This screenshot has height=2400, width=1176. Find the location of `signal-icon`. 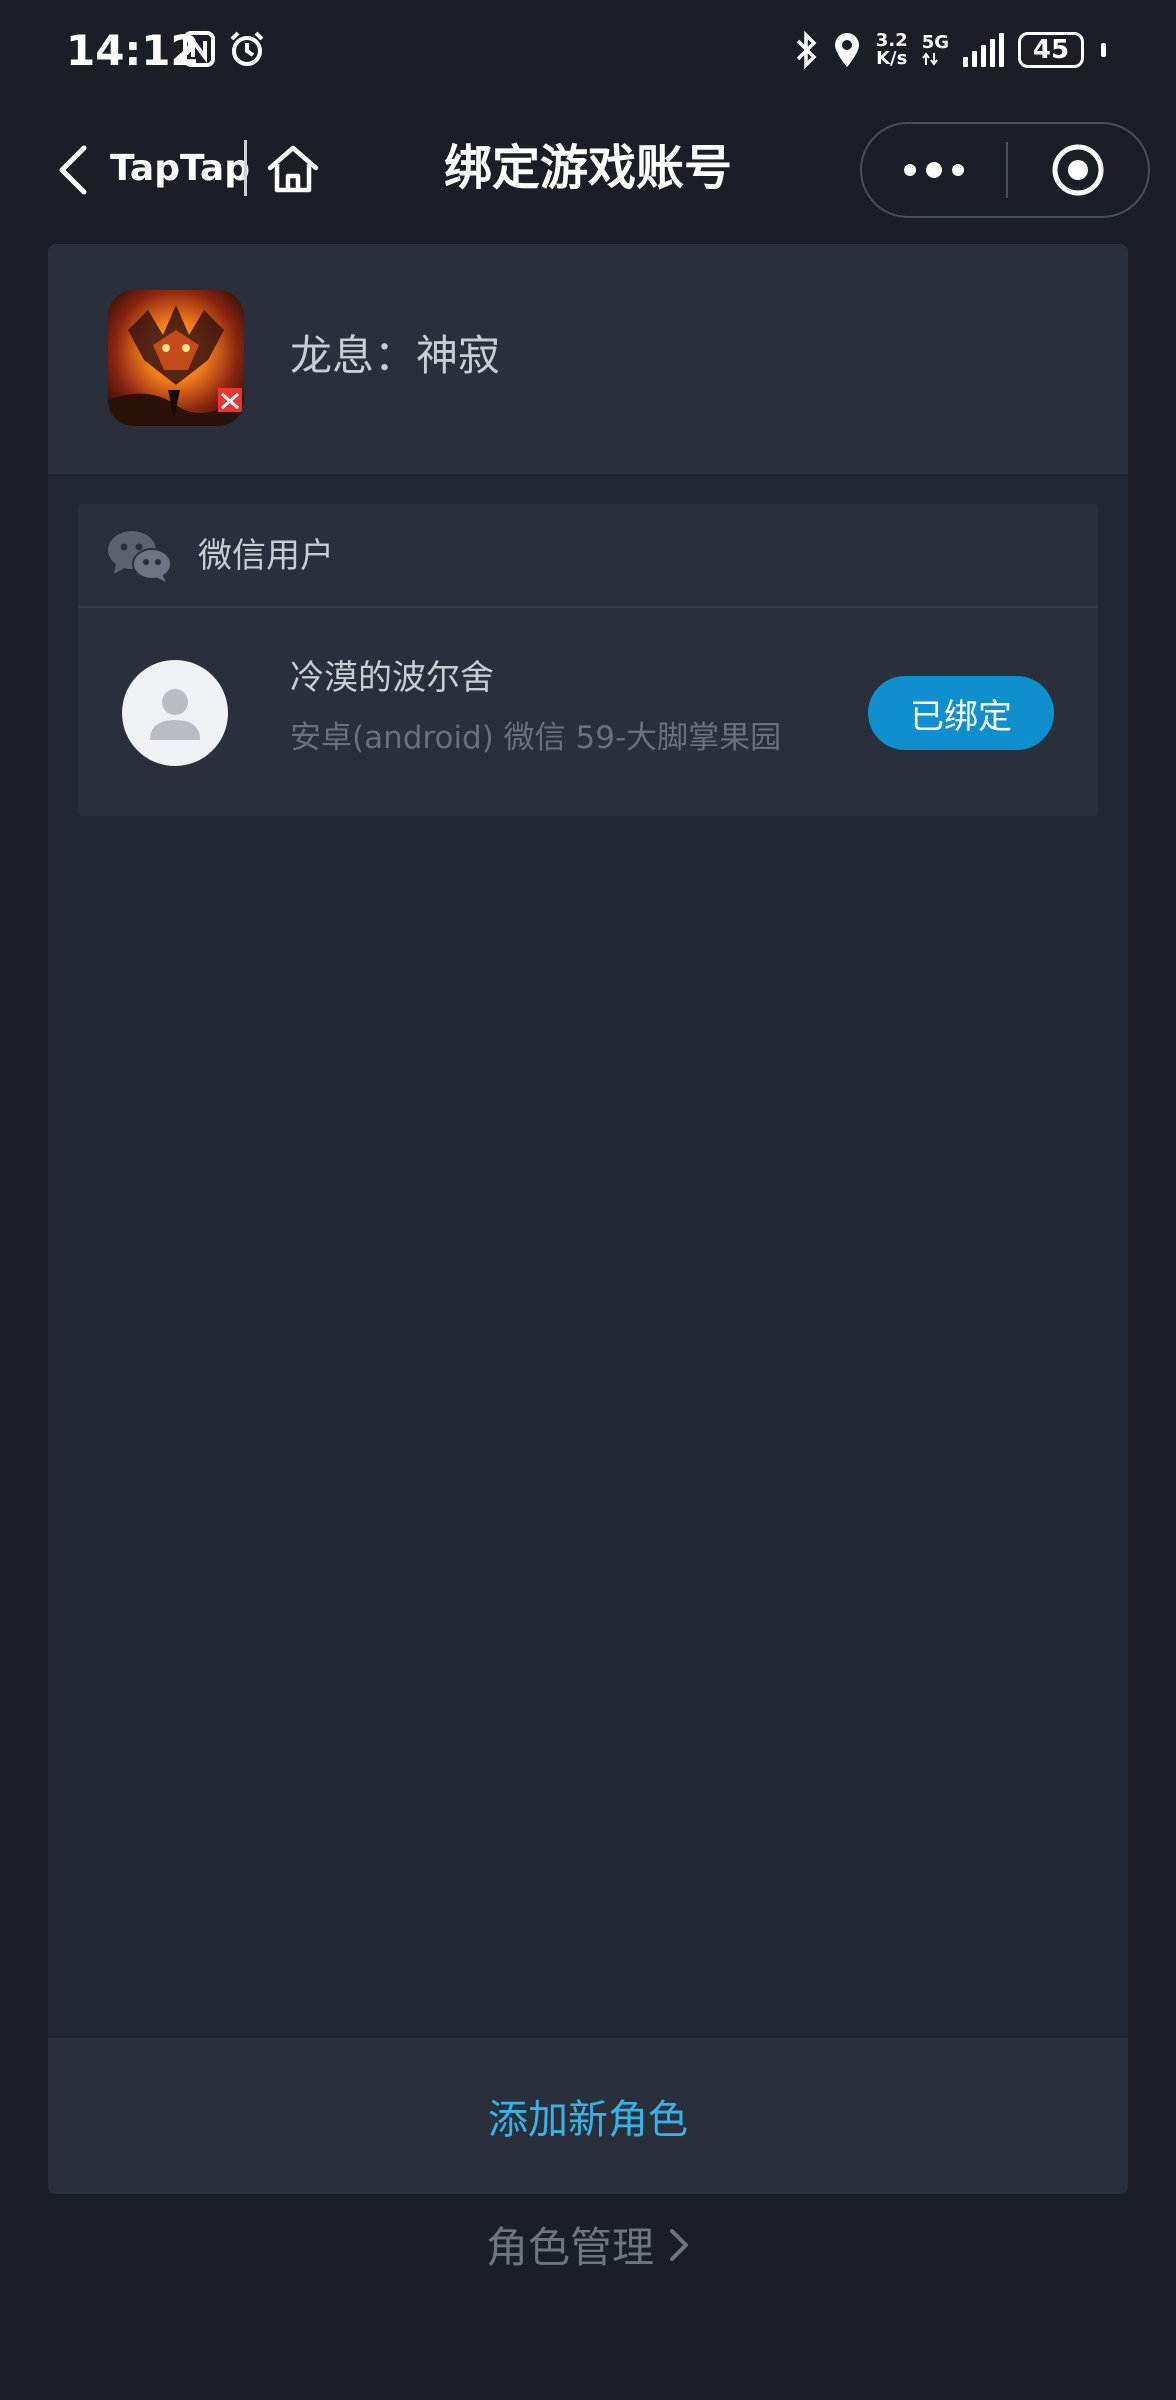

signal-icon is located at coordinates (983, 50).